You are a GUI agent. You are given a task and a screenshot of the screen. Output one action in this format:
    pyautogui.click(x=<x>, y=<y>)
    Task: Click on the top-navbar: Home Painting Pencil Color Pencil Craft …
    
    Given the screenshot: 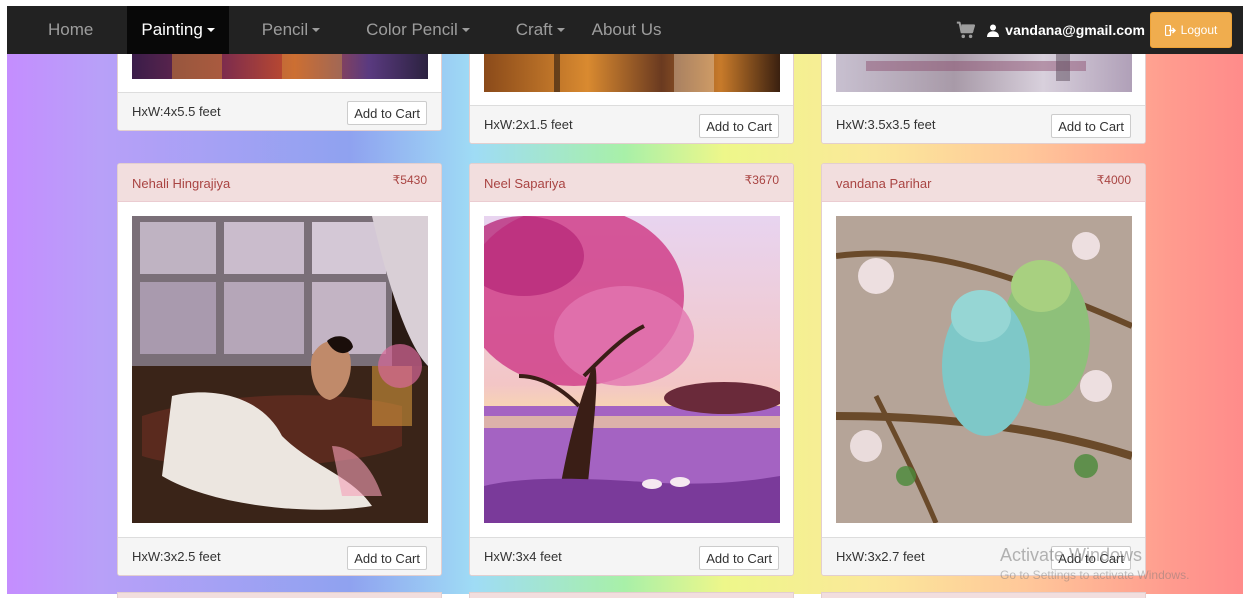 What is the action you would take?
    pyautogui.click(x=625, y=30)
    